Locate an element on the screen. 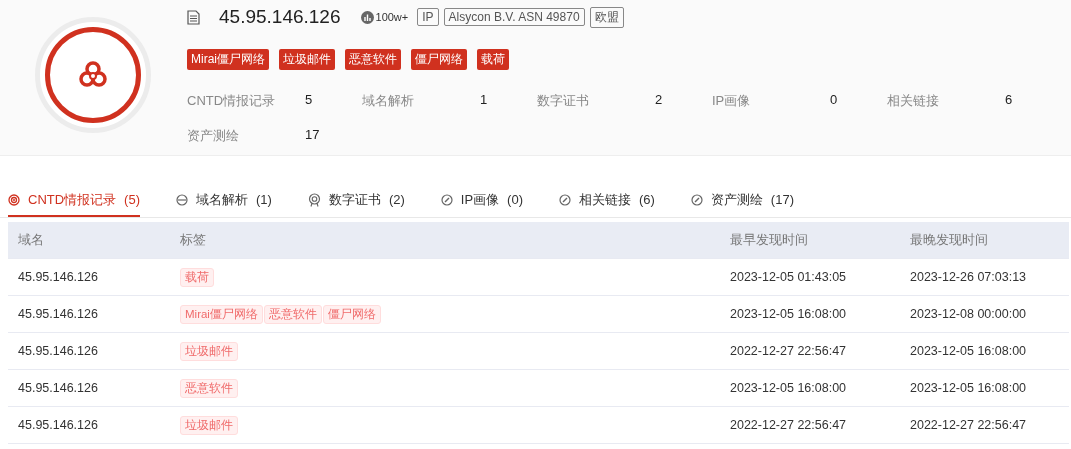 The image size is (1071, 449). tab: CNTD情报记录 (5) is located at coordinates (74, 200).